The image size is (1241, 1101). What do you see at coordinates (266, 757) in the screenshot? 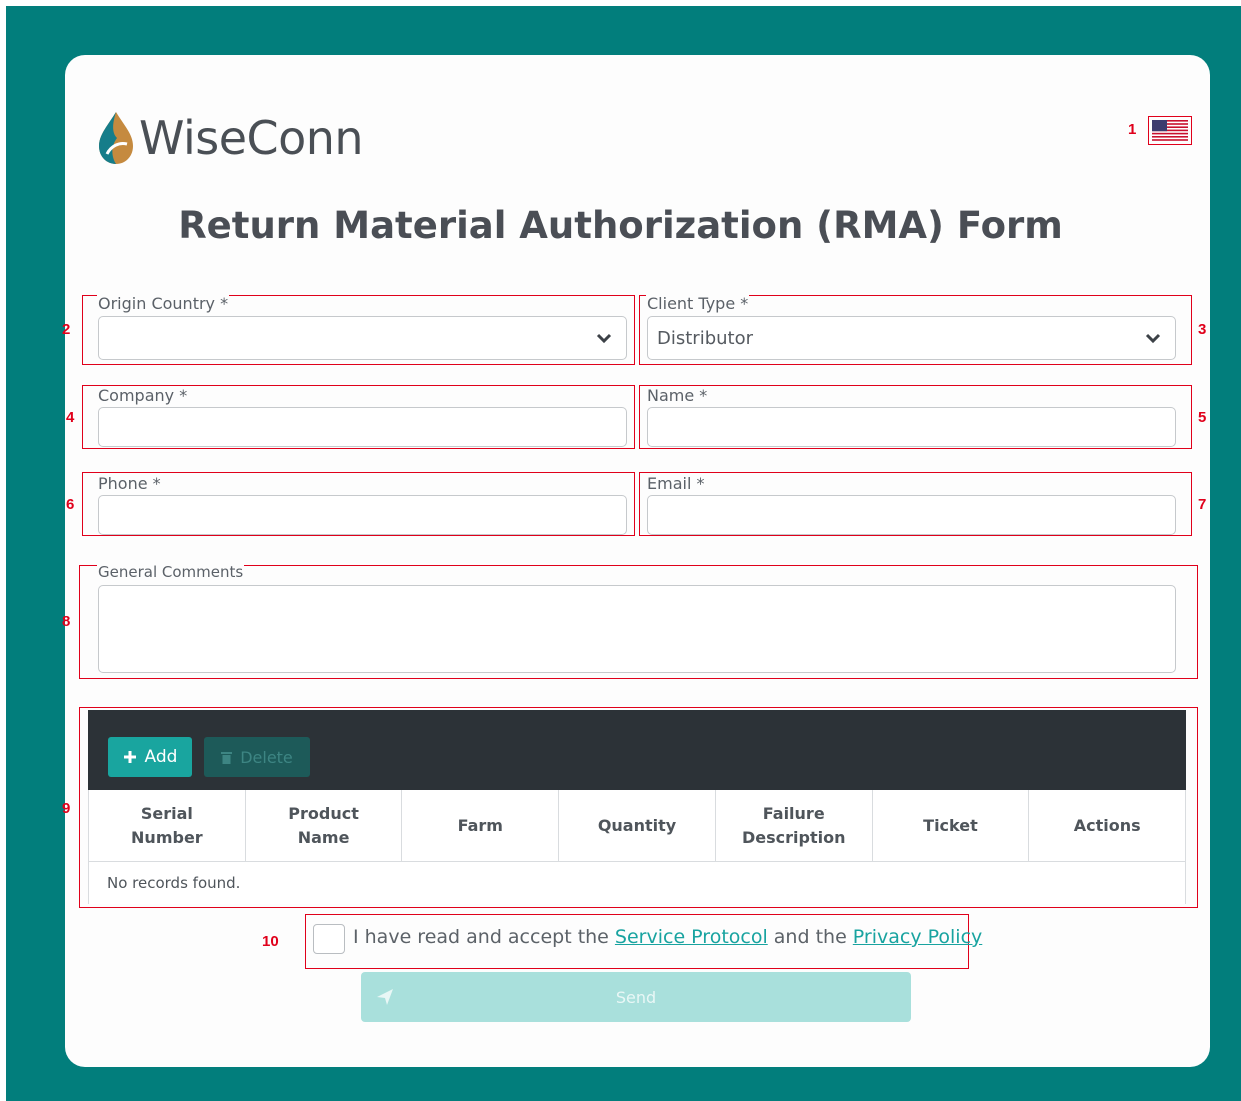
I see `delete-button-label: Delete` at bounding box center [266, 757].